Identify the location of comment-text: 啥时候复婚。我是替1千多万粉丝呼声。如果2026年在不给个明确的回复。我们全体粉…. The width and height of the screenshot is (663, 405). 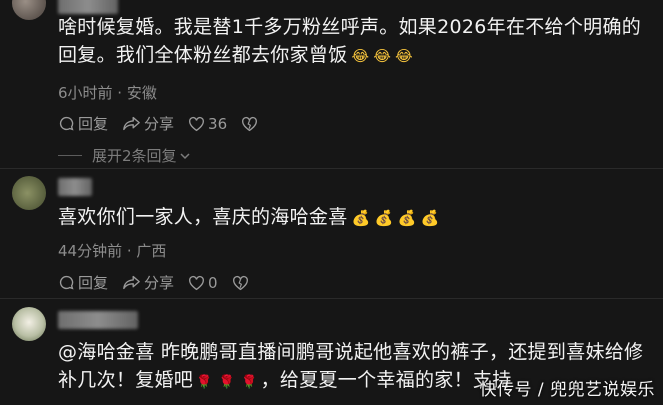
(350, 41).